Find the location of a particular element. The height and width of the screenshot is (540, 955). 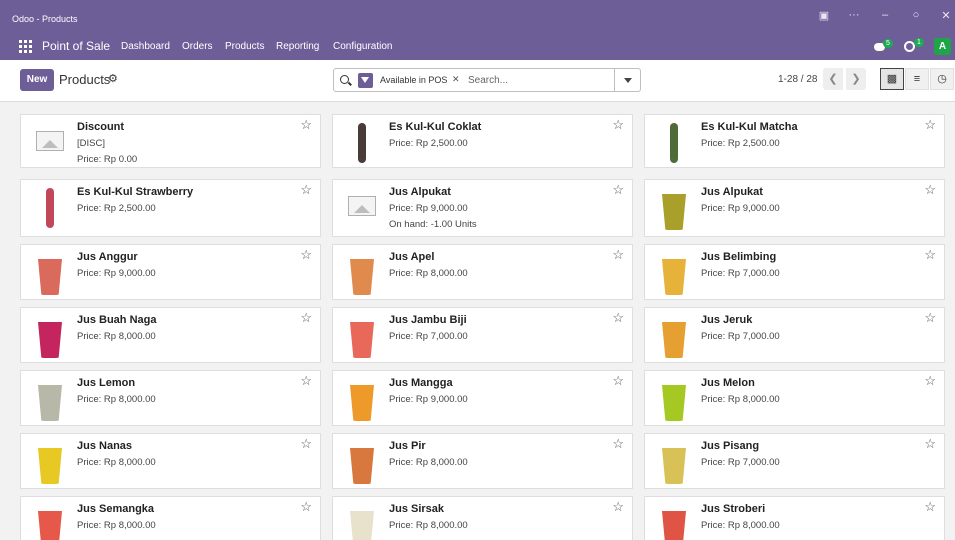

activities-button: 1 is located at coordinates (915, 47).